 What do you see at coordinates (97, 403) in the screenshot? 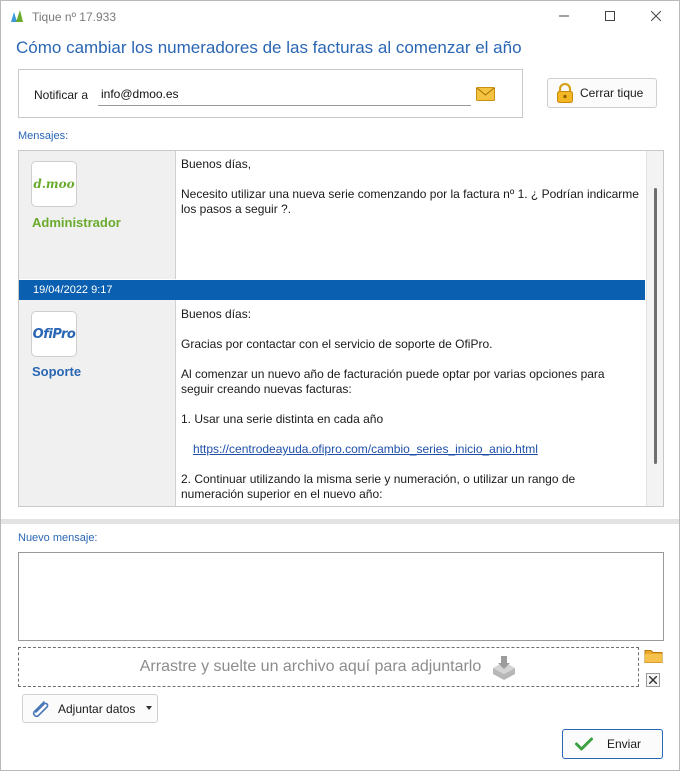
I see `message-sender-panel: OfiPro Soporte` at bounding box center [97, 403].